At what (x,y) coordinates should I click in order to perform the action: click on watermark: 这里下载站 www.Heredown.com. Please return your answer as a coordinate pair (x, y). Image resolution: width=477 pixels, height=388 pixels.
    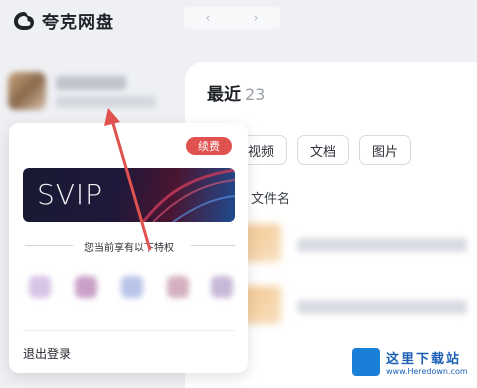
    Looking at the image, I should click on (413, 362).